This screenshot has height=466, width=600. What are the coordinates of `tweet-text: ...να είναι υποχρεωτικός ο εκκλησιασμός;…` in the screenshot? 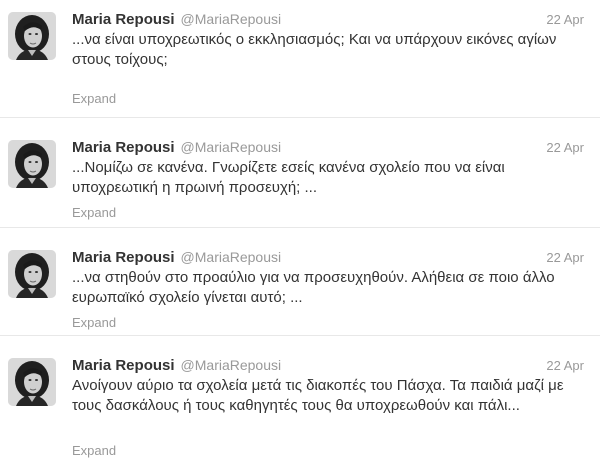 It's located at (314, 49).